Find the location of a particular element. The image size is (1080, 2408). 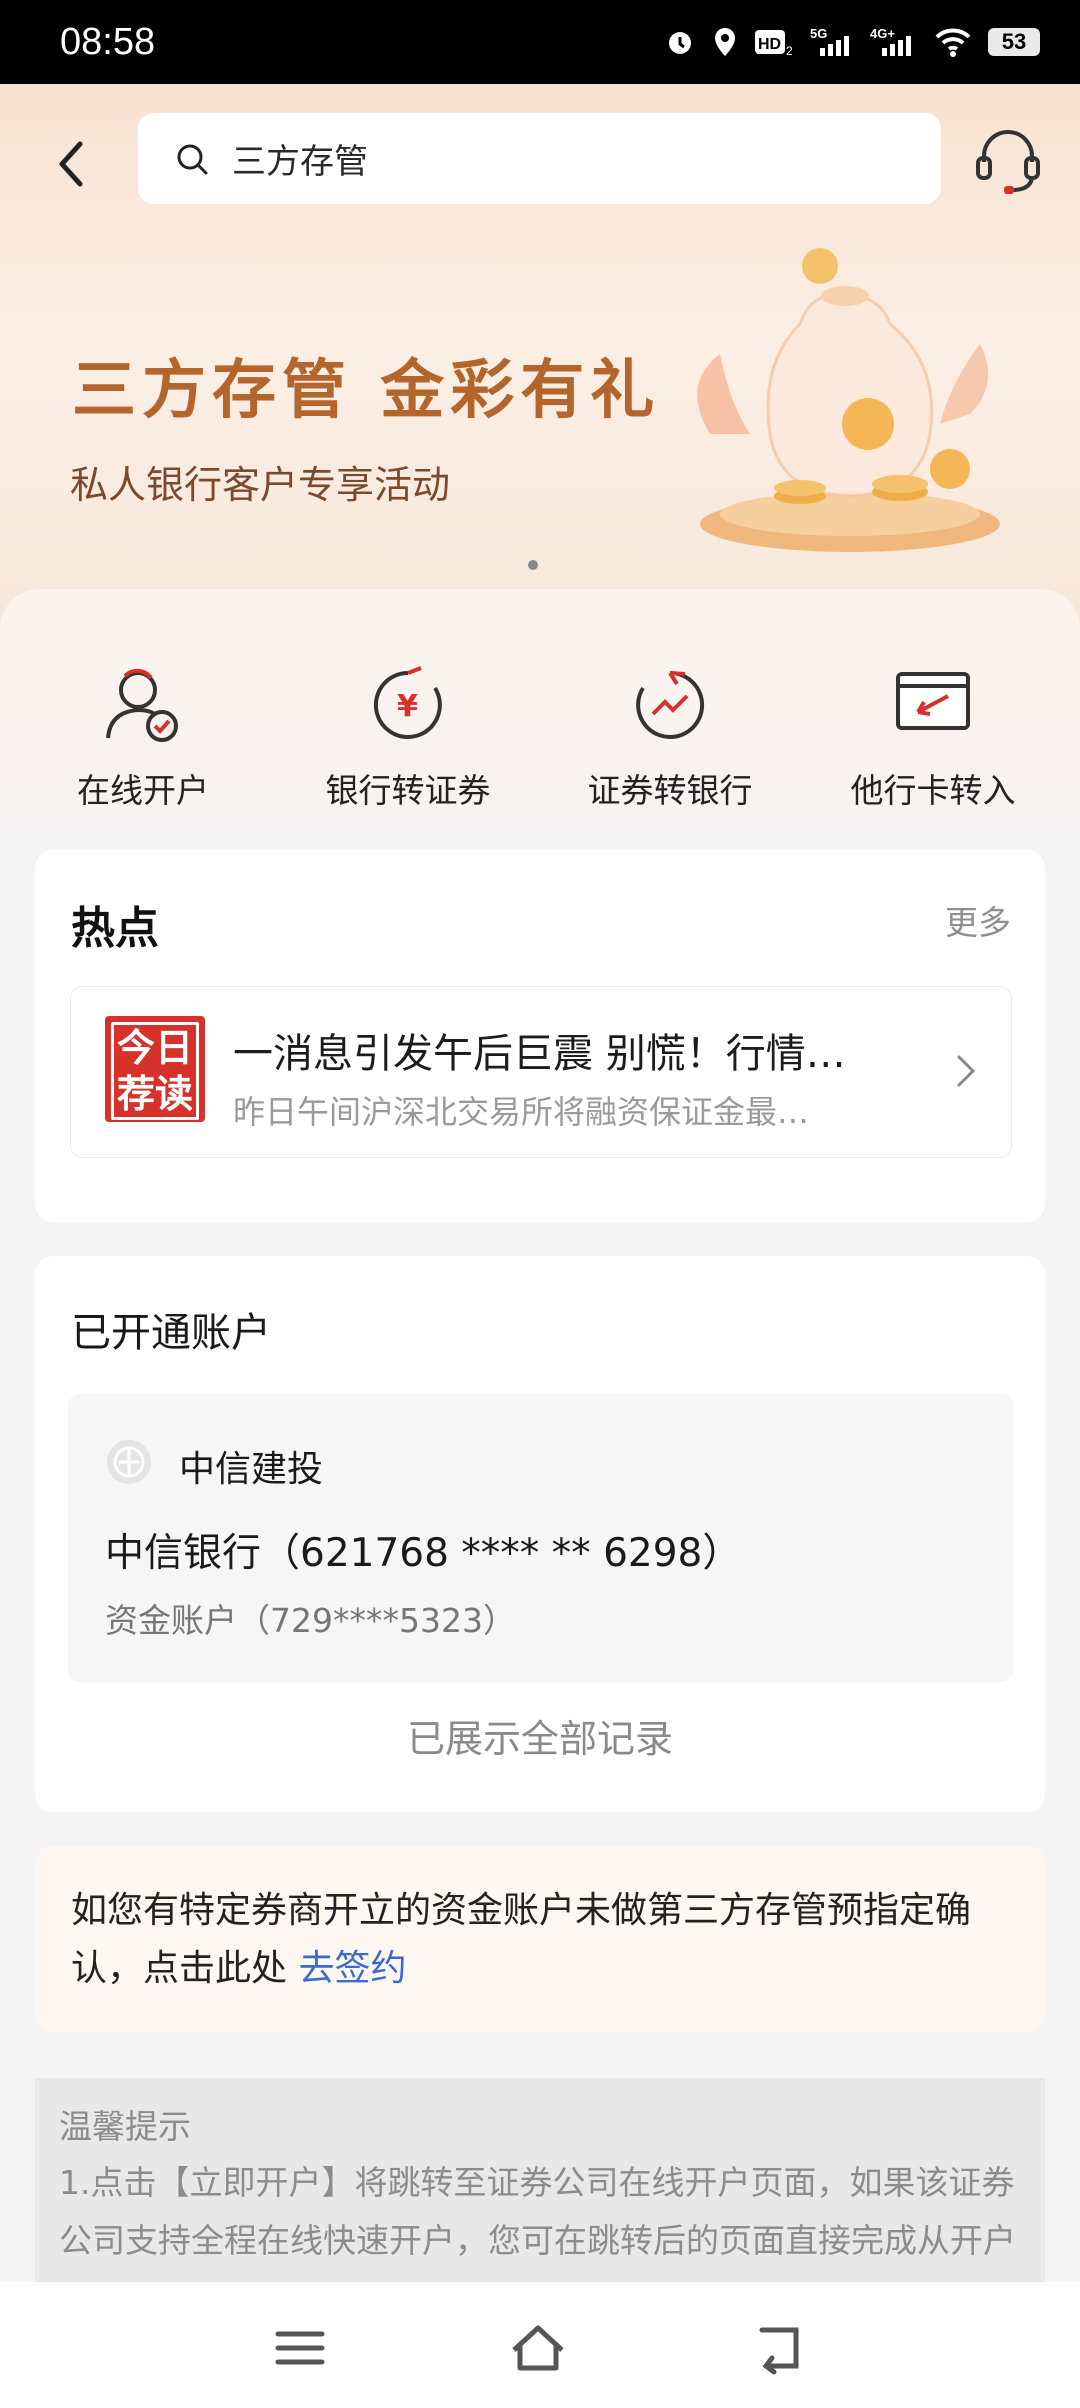

status-time: 08:58 is located at coordinates (108, 41).